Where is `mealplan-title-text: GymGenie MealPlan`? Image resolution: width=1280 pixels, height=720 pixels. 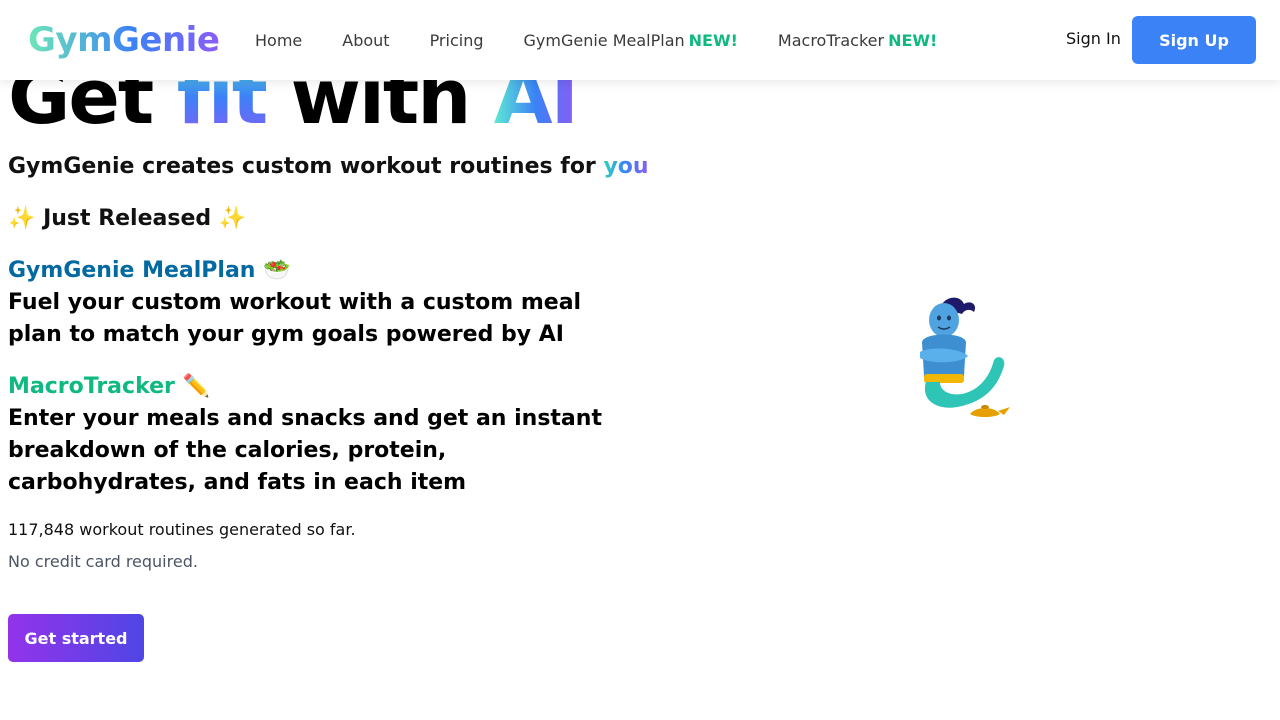 mealplan-title-text: GymGenie MealPlan is located at coordinates (132, 270).